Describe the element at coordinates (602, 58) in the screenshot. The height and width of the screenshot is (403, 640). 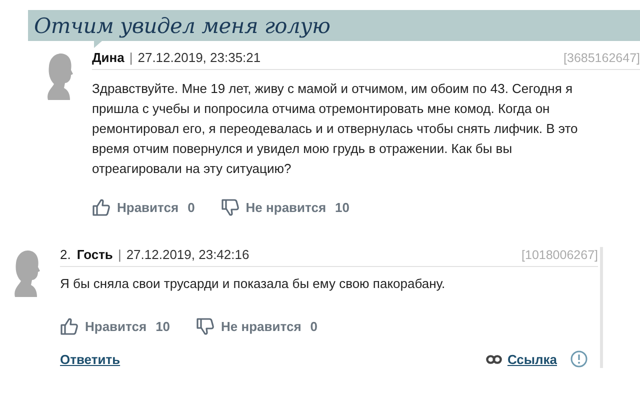
I see `post-id: [3685162647]` at that location.